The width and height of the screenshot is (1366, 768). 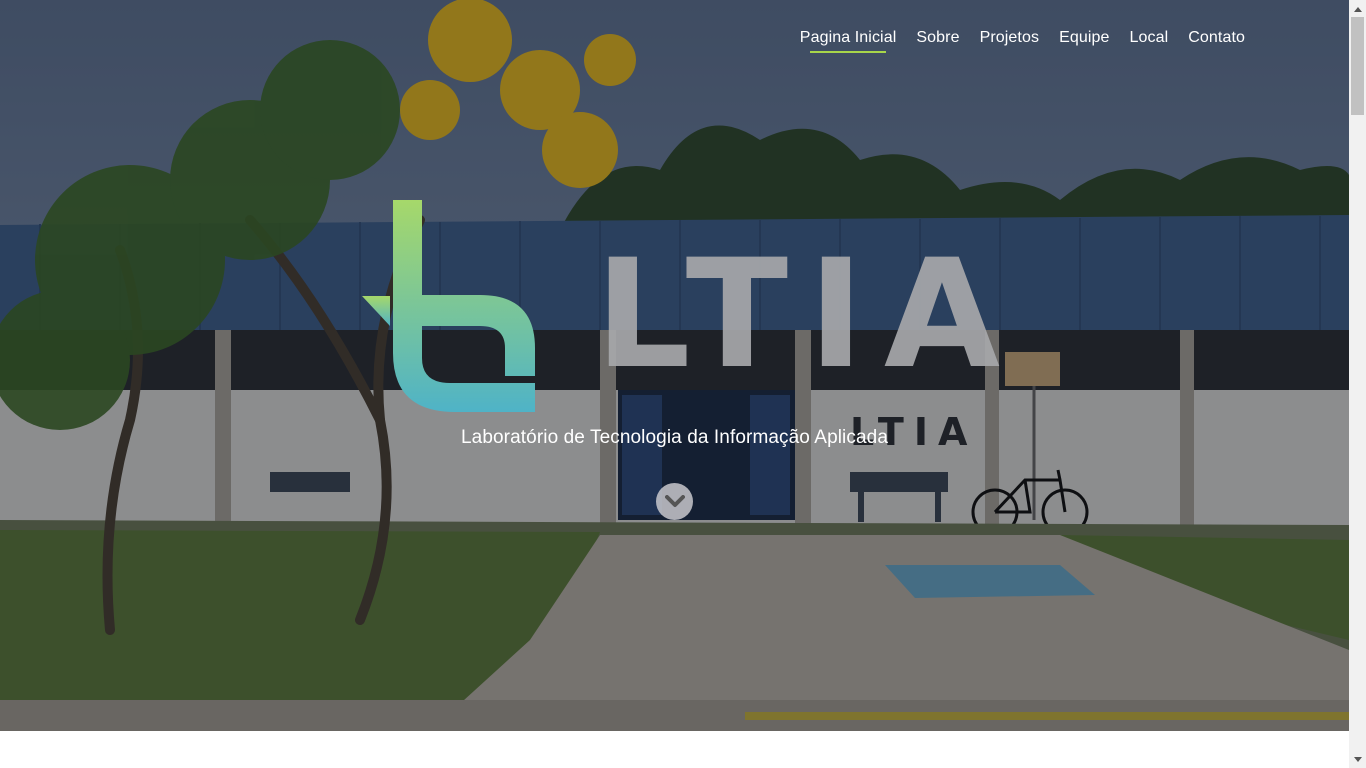 What do you see at coordinates (674, 749) in the screenshot?
I see `next-section` at bounding box center [674, 749].